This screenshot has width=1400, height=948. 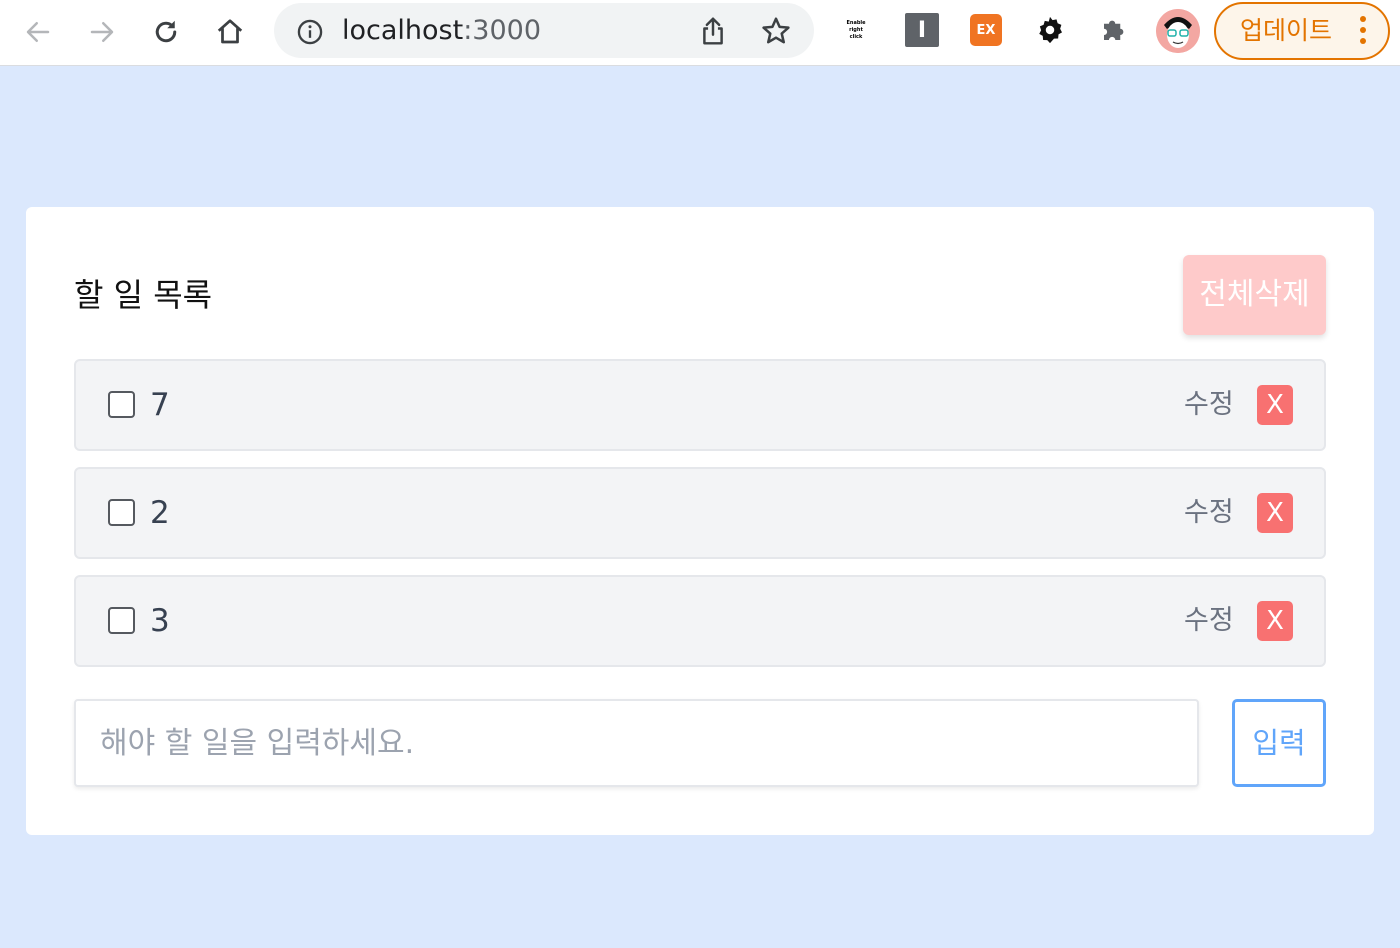 I want to click on todo-text: 3, so click(x=160, y=621).